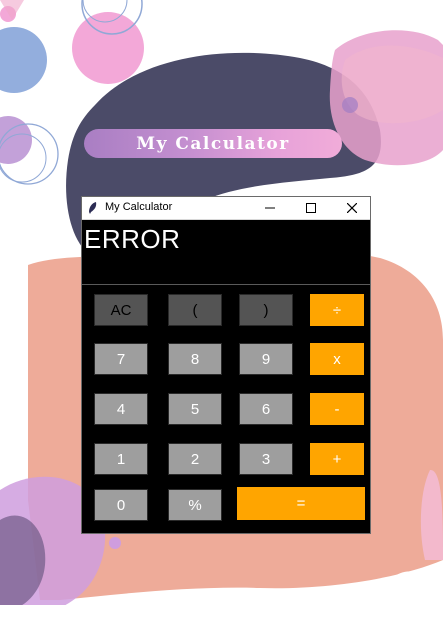  I want to click on zero-button: 0, so click(121, 505).